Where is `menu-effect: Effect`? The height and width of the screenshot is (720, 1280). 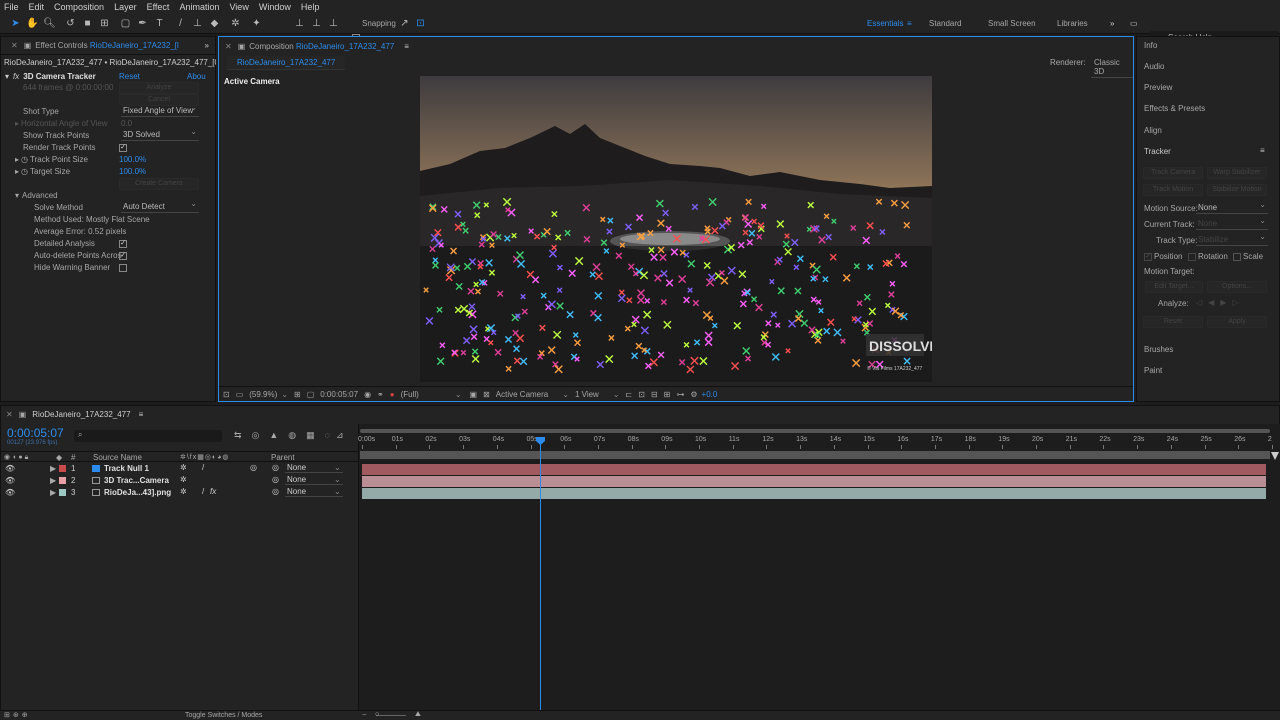 menu-effect: Effect is located at coordinates (158, 7).